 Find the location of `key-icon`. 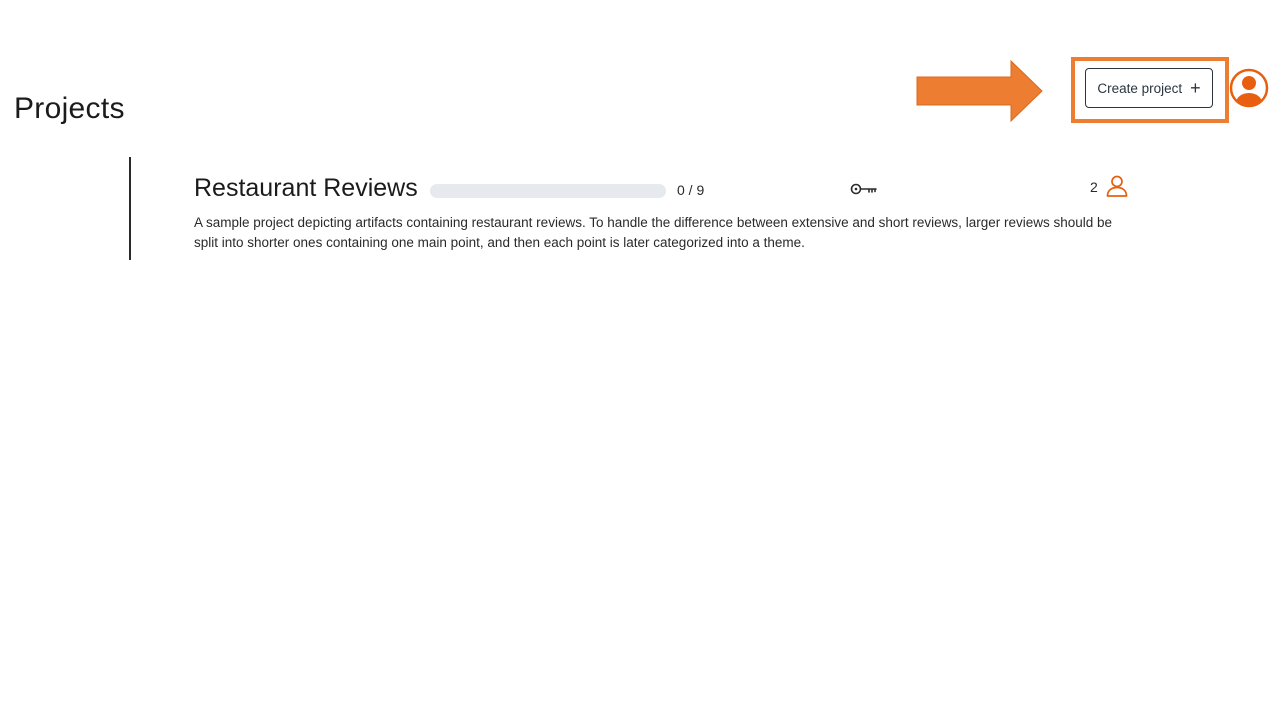

key-icon is located at coordinates (864, 189).